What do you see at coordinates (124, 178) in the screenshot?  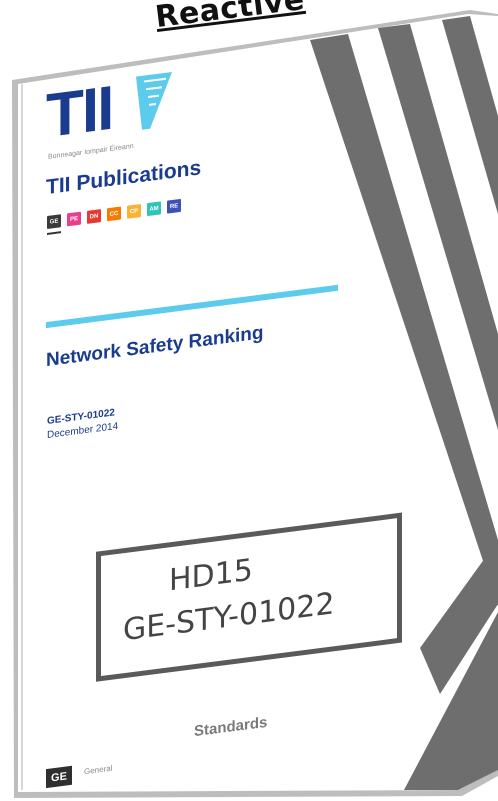 I see `series-title: TII Publications` at bounding box center [124, 178].